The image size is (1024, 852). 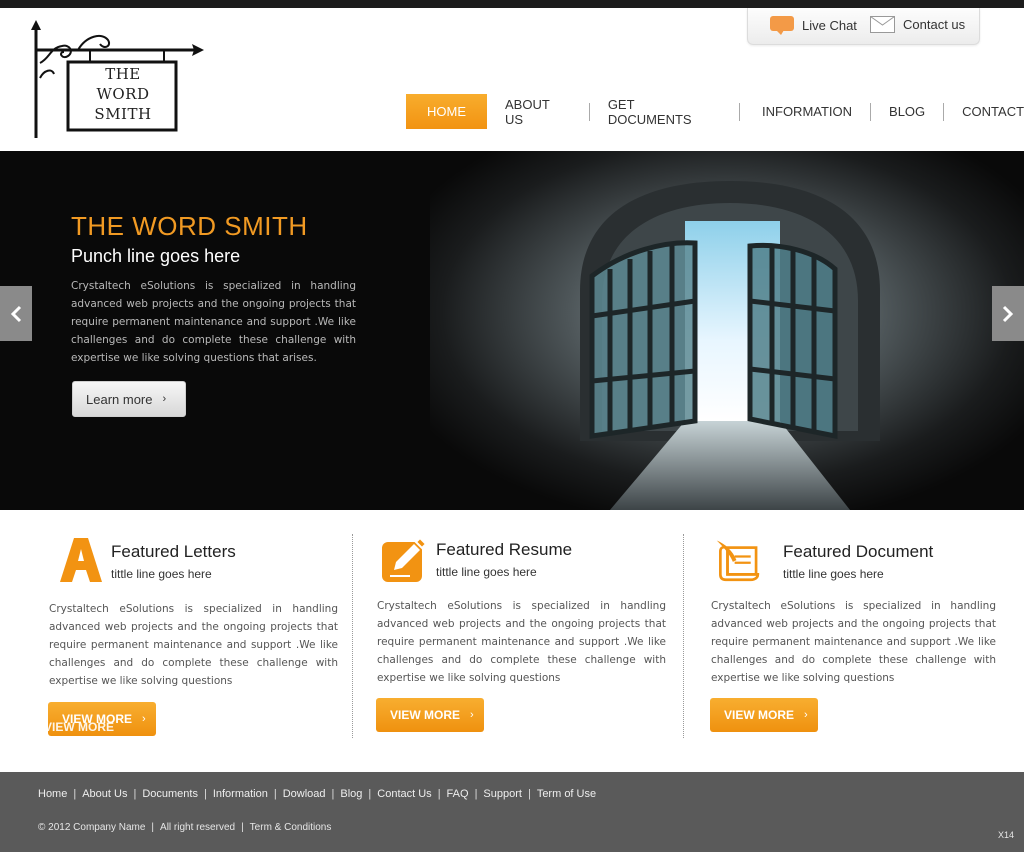 I want to click on footer-link-download: Dowload, so click(x=304, y=794).